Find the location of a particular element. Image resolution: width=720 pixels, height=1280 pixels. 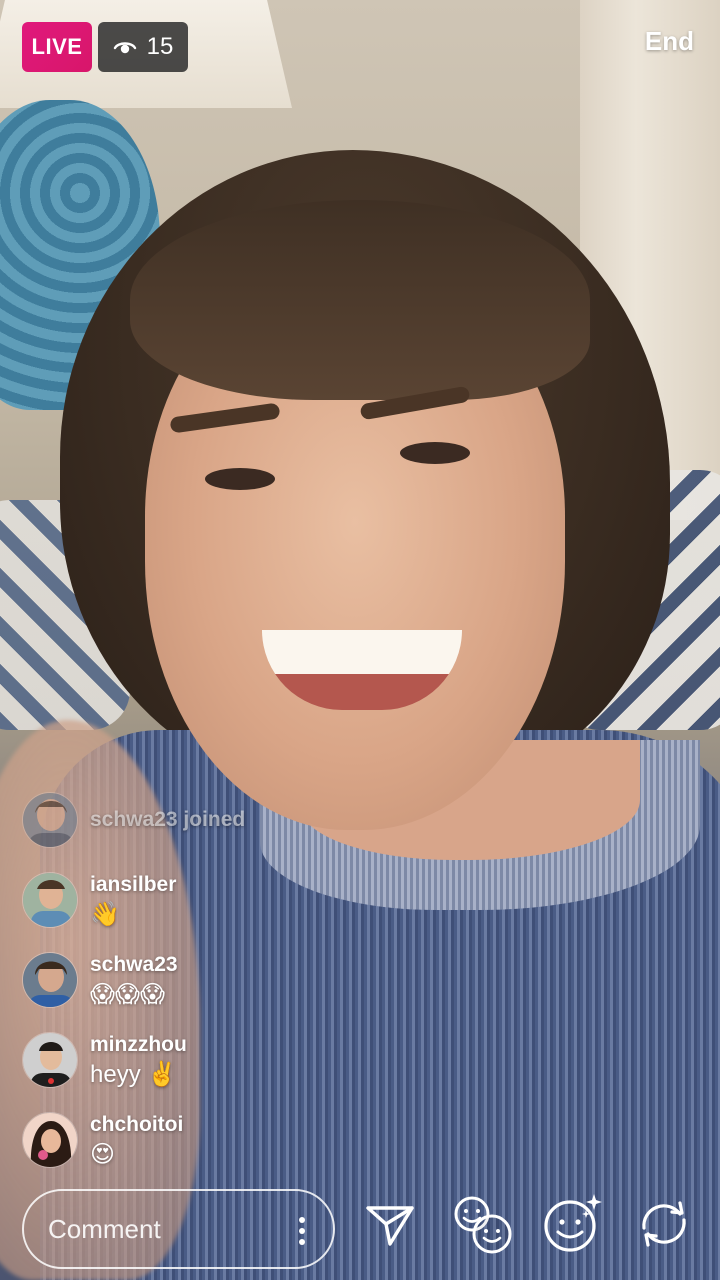

comment-item: chchoitoi 😍 is located at coordinates (102, 1142).